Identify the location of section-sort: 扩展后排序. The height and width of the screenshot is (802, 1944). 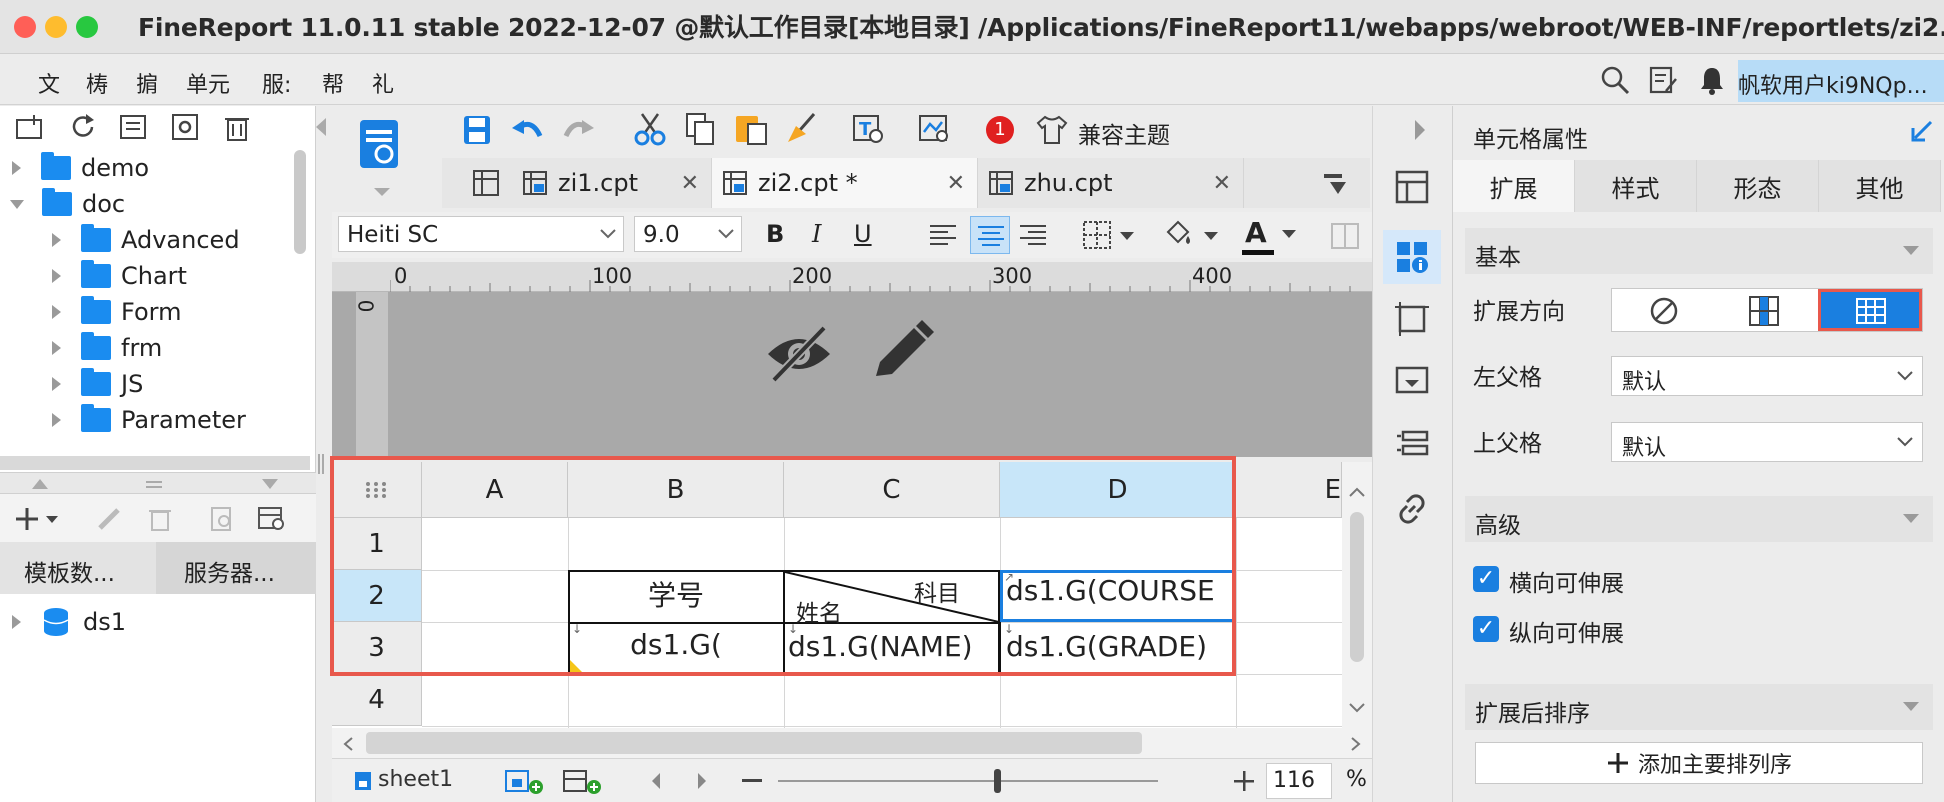
(1699, 707).